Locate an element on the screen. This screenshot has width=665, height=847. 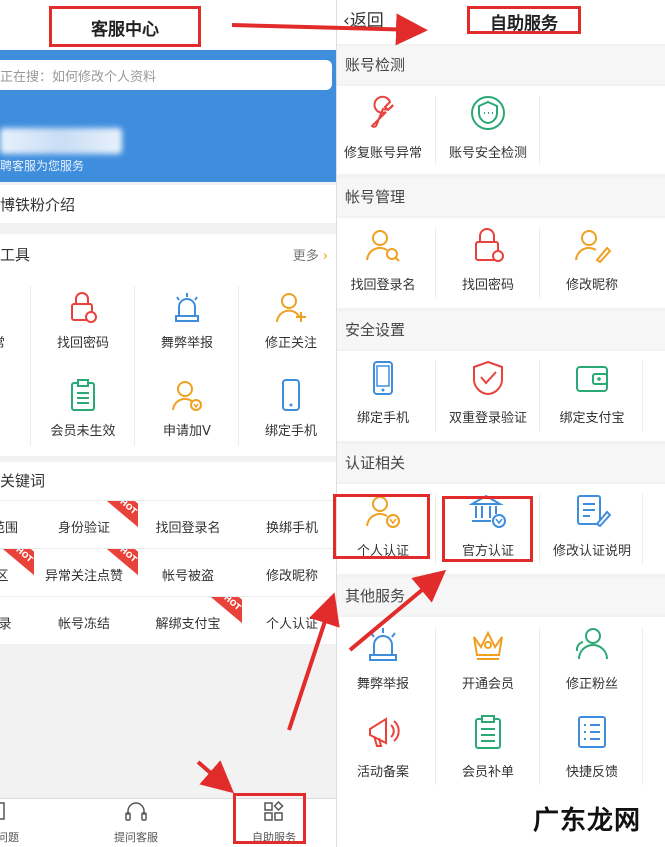
service-label: 绑定支付宝 is located at coordinates (592, 418).